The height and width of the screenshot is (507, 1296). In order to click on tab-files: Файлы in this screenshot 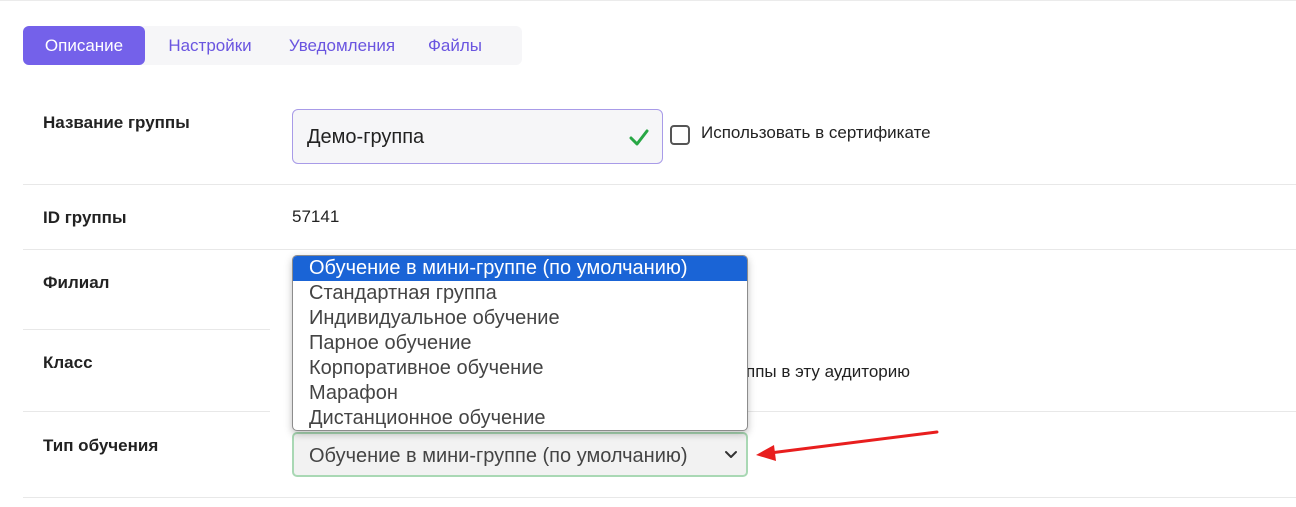, I will do `click(455, 45)`.